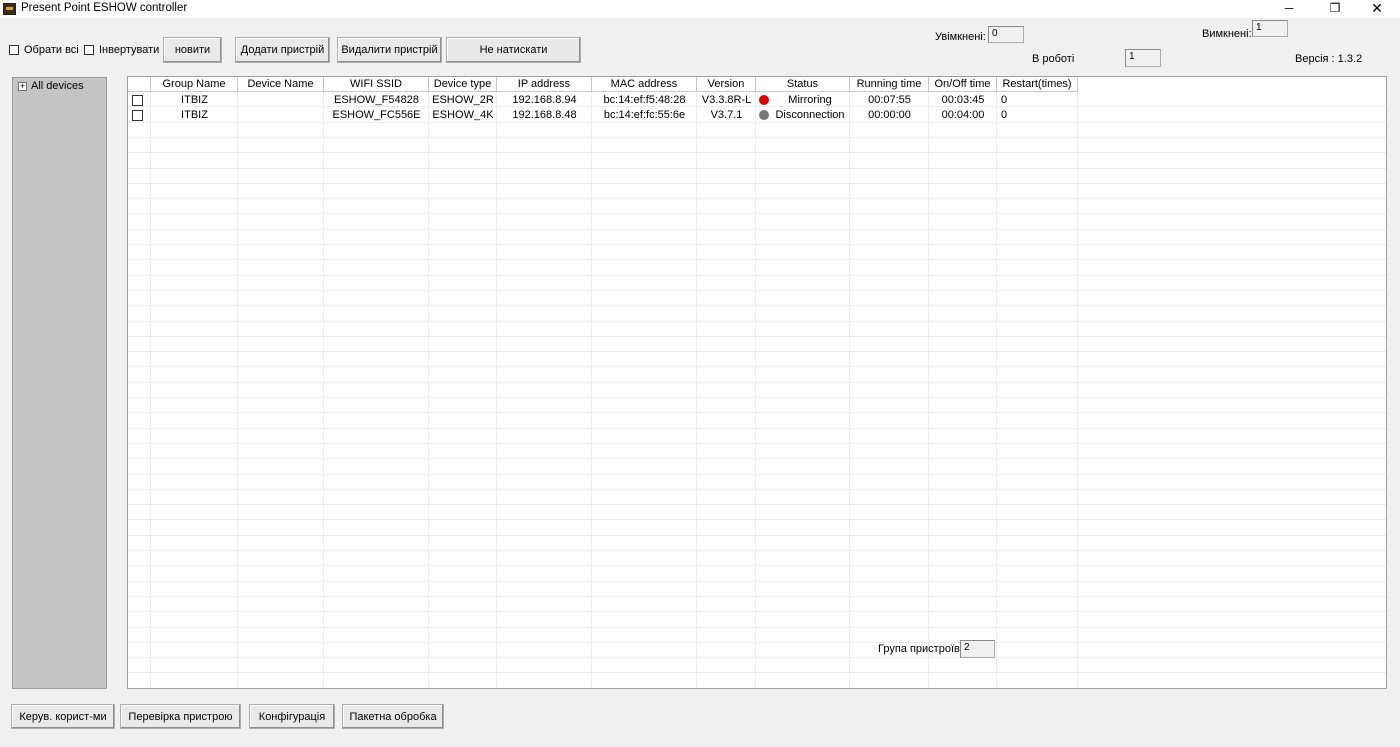  What do you see at coordinates (1335, 9) in the screenshot?
I see `maximize-button: ❐` at bounding box center [1335, 9].